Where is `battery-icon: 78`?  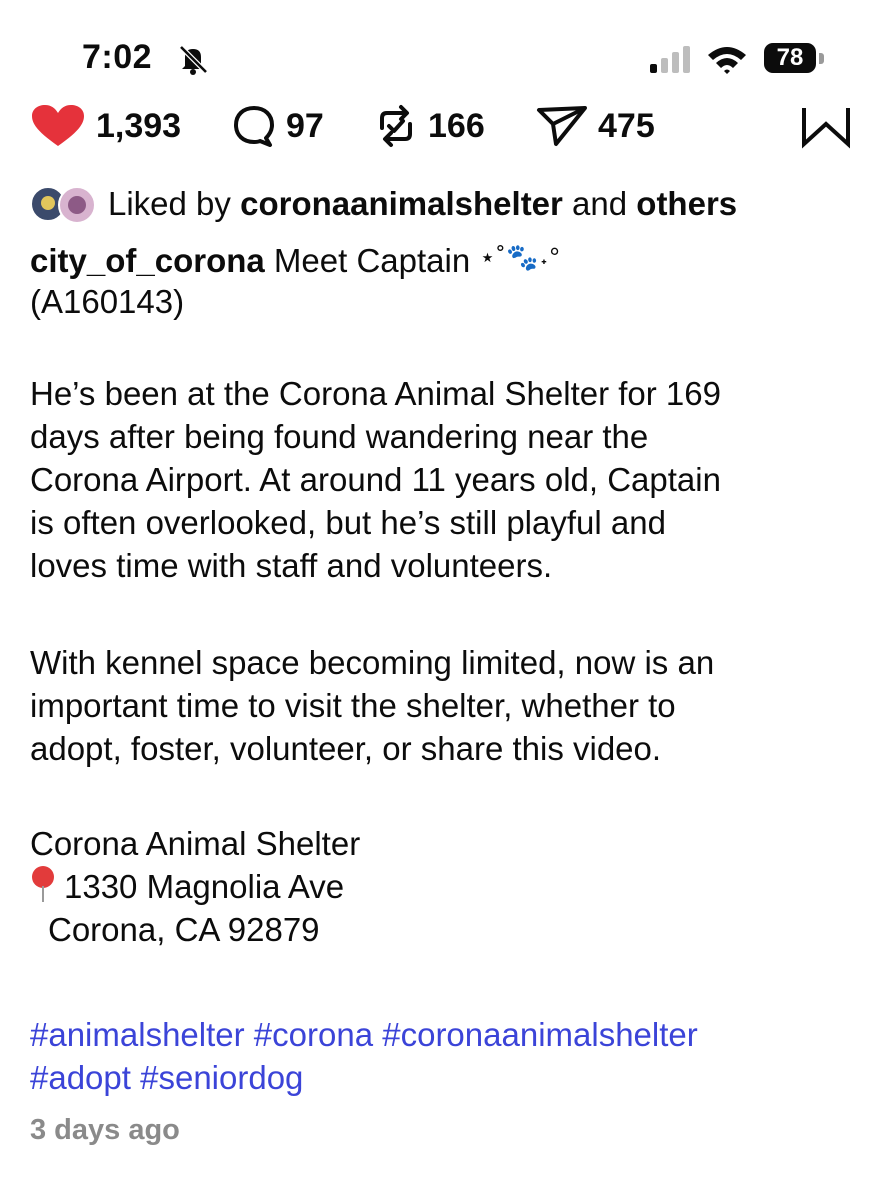 battery-icon: 78 is located at coordinates (794, 59).